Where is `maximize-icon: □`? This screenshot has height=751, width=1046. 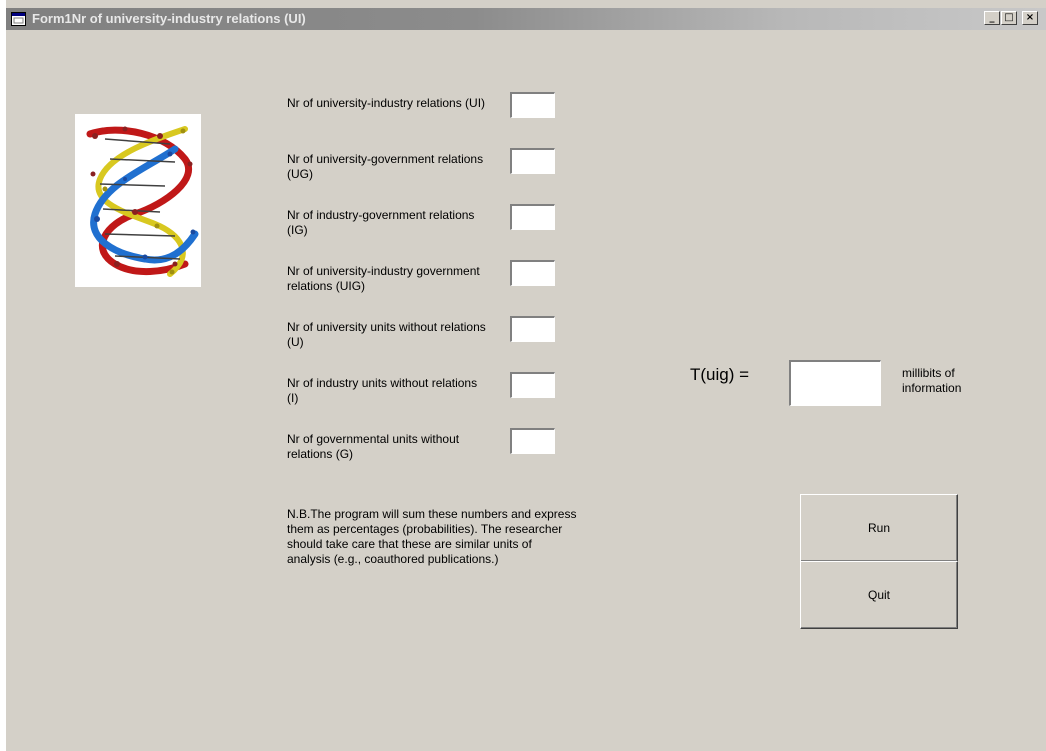 maximize-icon: □ is located at coordinates (1009, 17).